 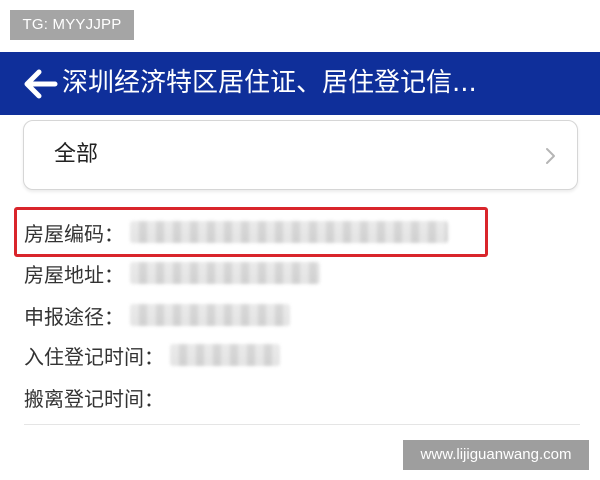 I want to click on field-label-checkout-time: 搬离登记时间：, so click(x=94, y=398).